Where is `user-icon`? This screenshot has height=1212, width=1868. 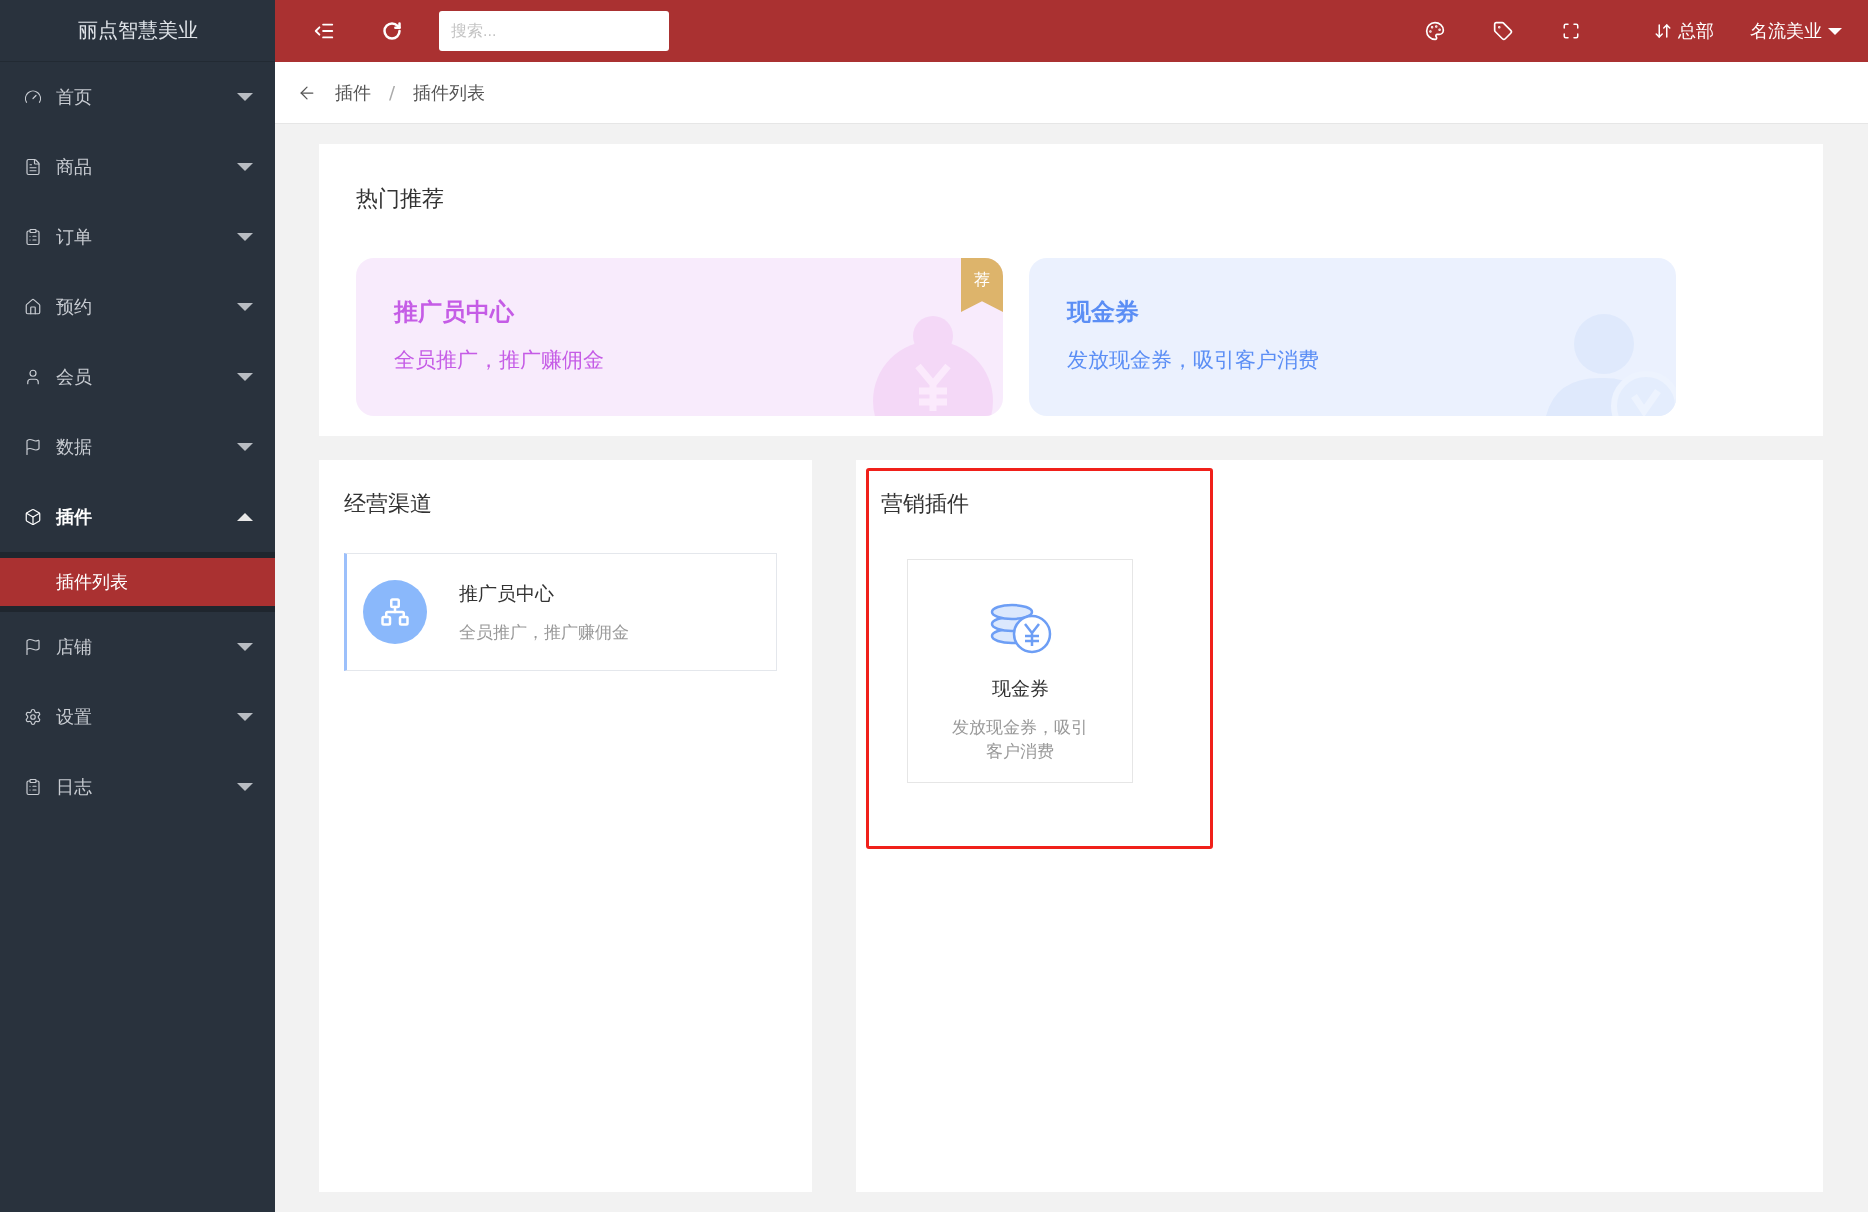
user-icon is located at coordinates (33, 377).